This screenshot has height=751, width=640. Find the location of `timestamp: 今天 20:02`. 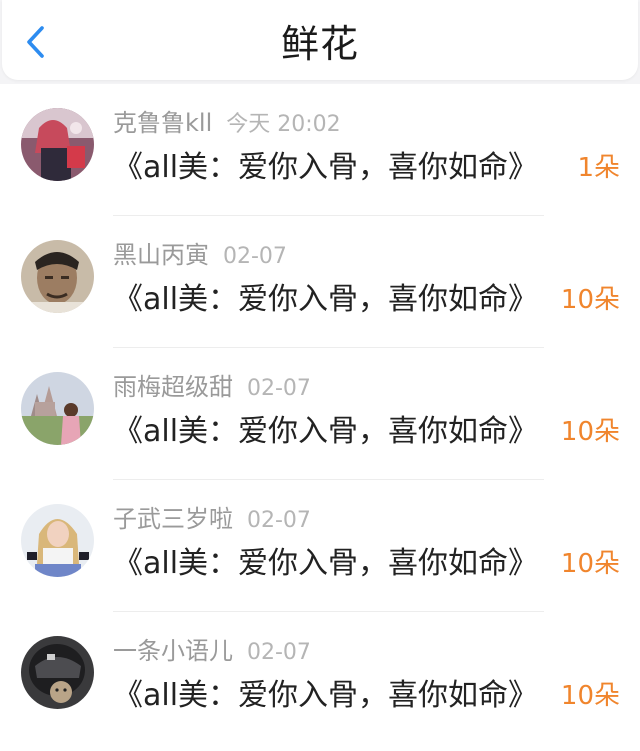

timestamp: 今天 20:02 is located at coordinates (283, 124).